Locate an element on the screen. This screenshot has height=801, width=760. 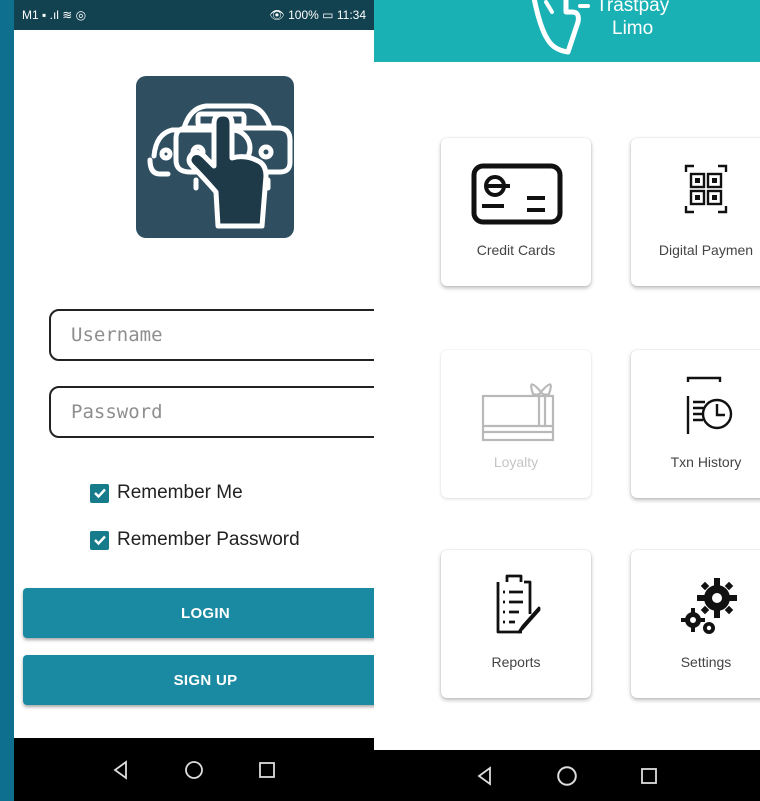
signal-icon: ▪ .ıl ≋ ◎ is located at coordinates (64, 15).